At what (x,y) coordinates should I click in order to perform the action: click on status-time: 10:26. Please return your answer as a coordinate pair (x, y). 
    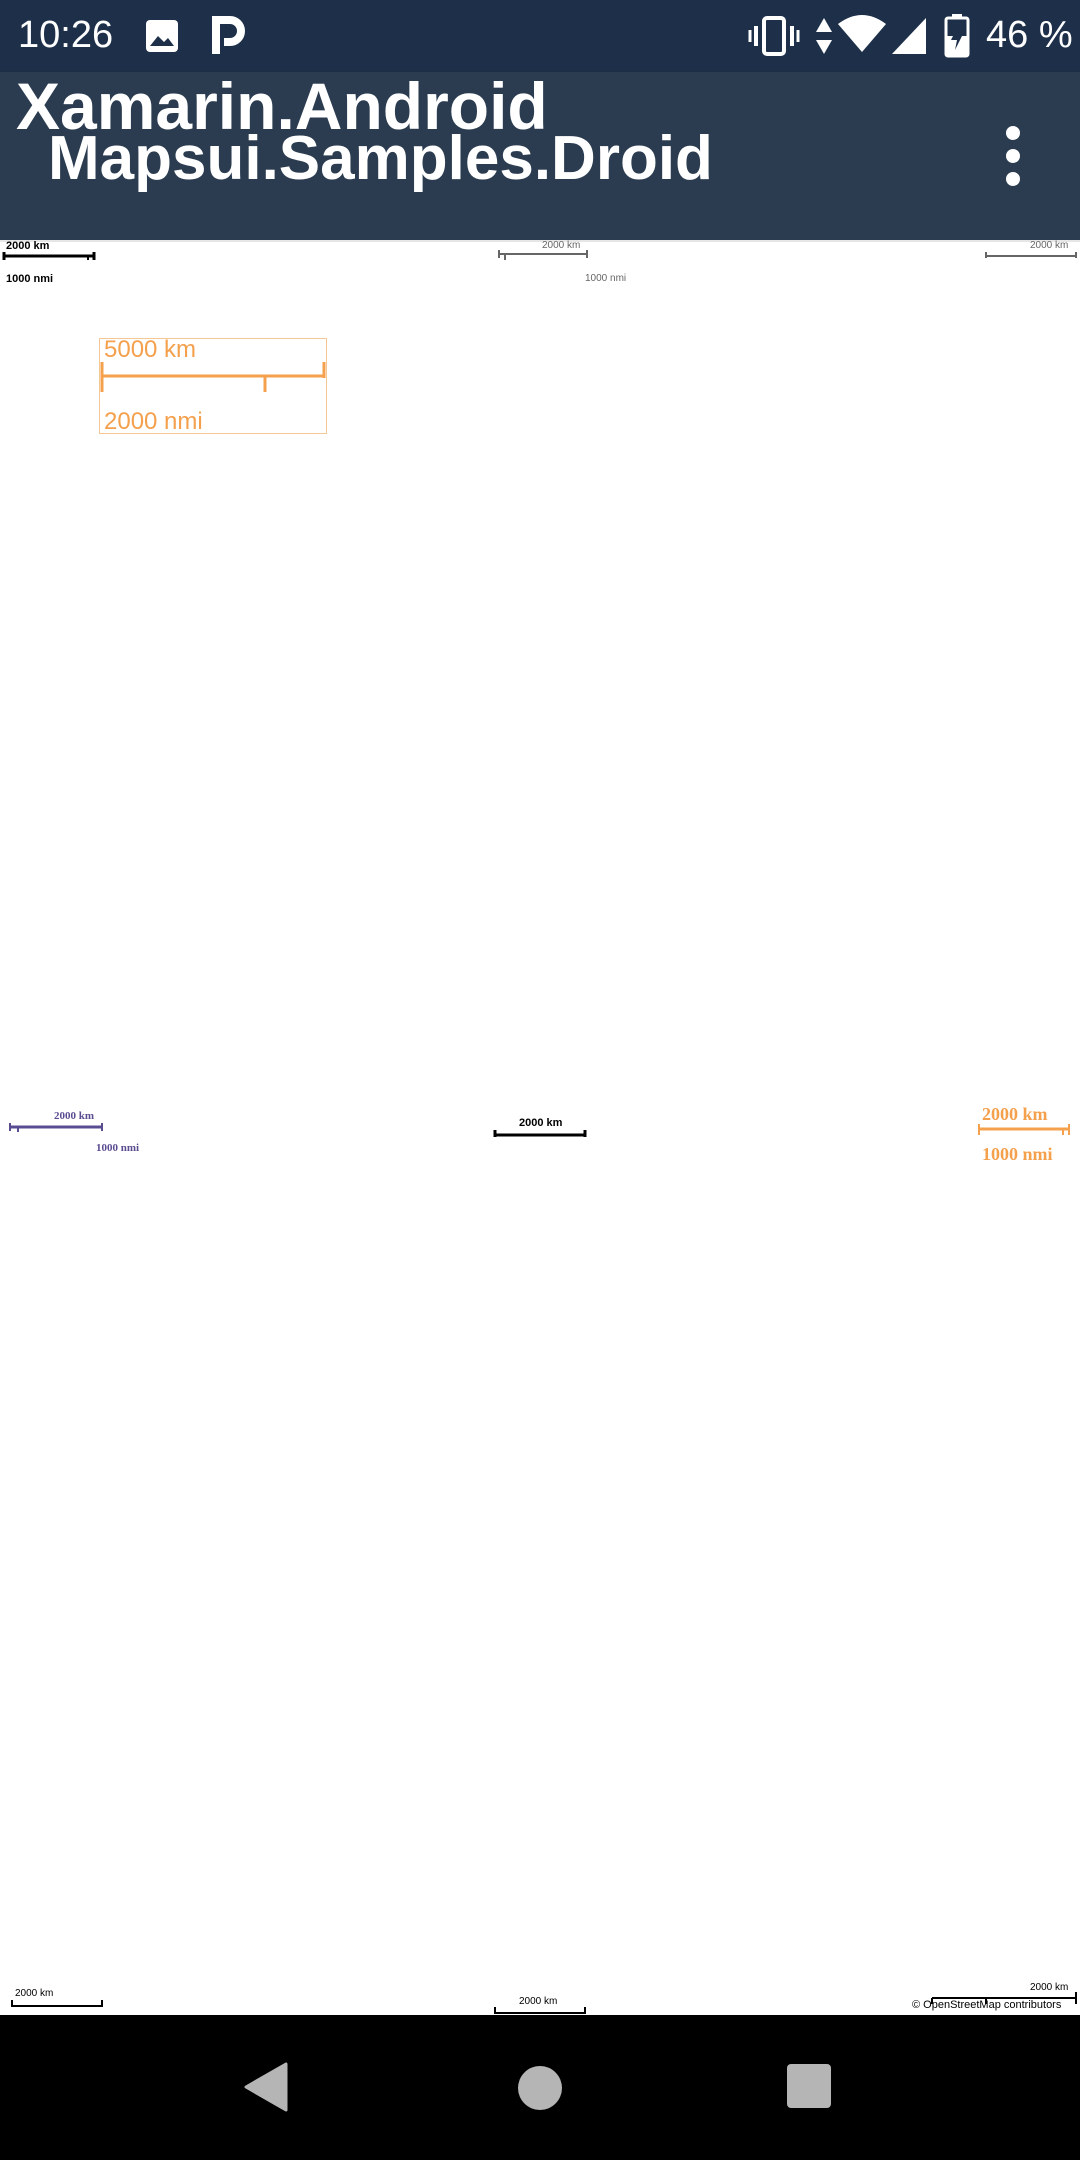
    Looking at the image, I should click on (66, 35).